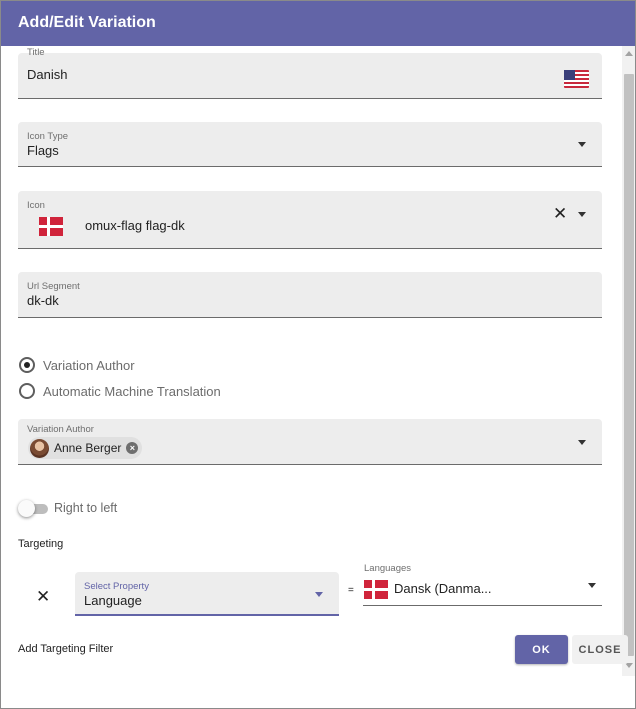 The image size is (636, 709). I want to click on languages-label: Languages, so click(388, 568).